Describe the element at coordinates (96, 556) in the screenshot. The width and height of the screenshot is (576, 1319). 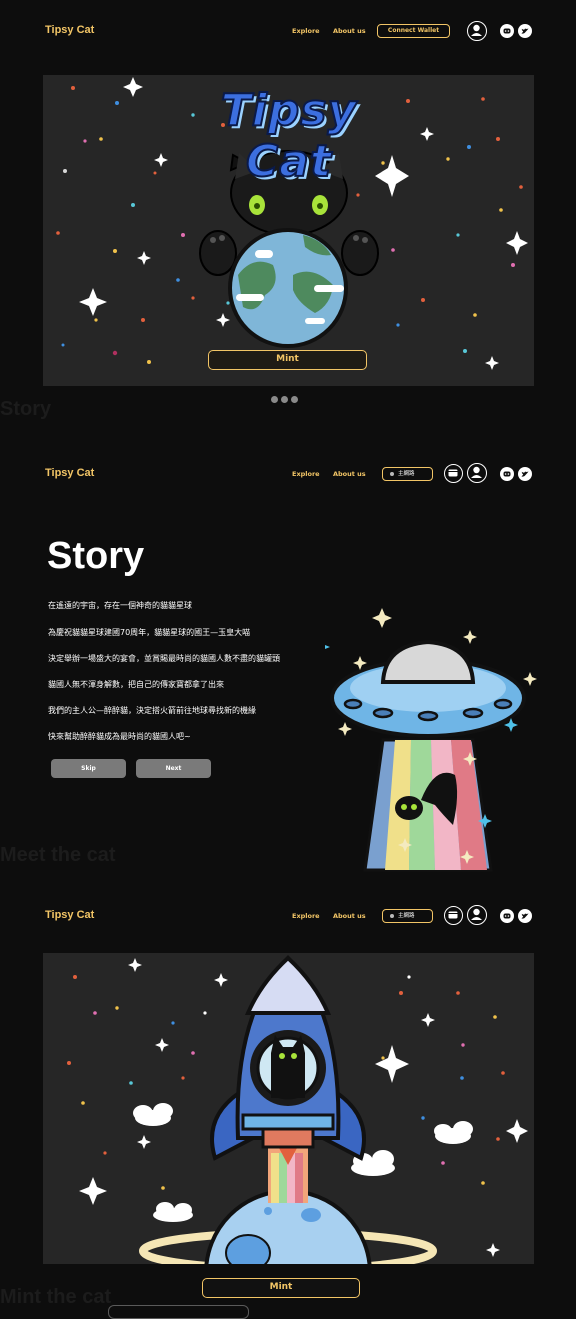
I see `story-heading: Story` at that location.